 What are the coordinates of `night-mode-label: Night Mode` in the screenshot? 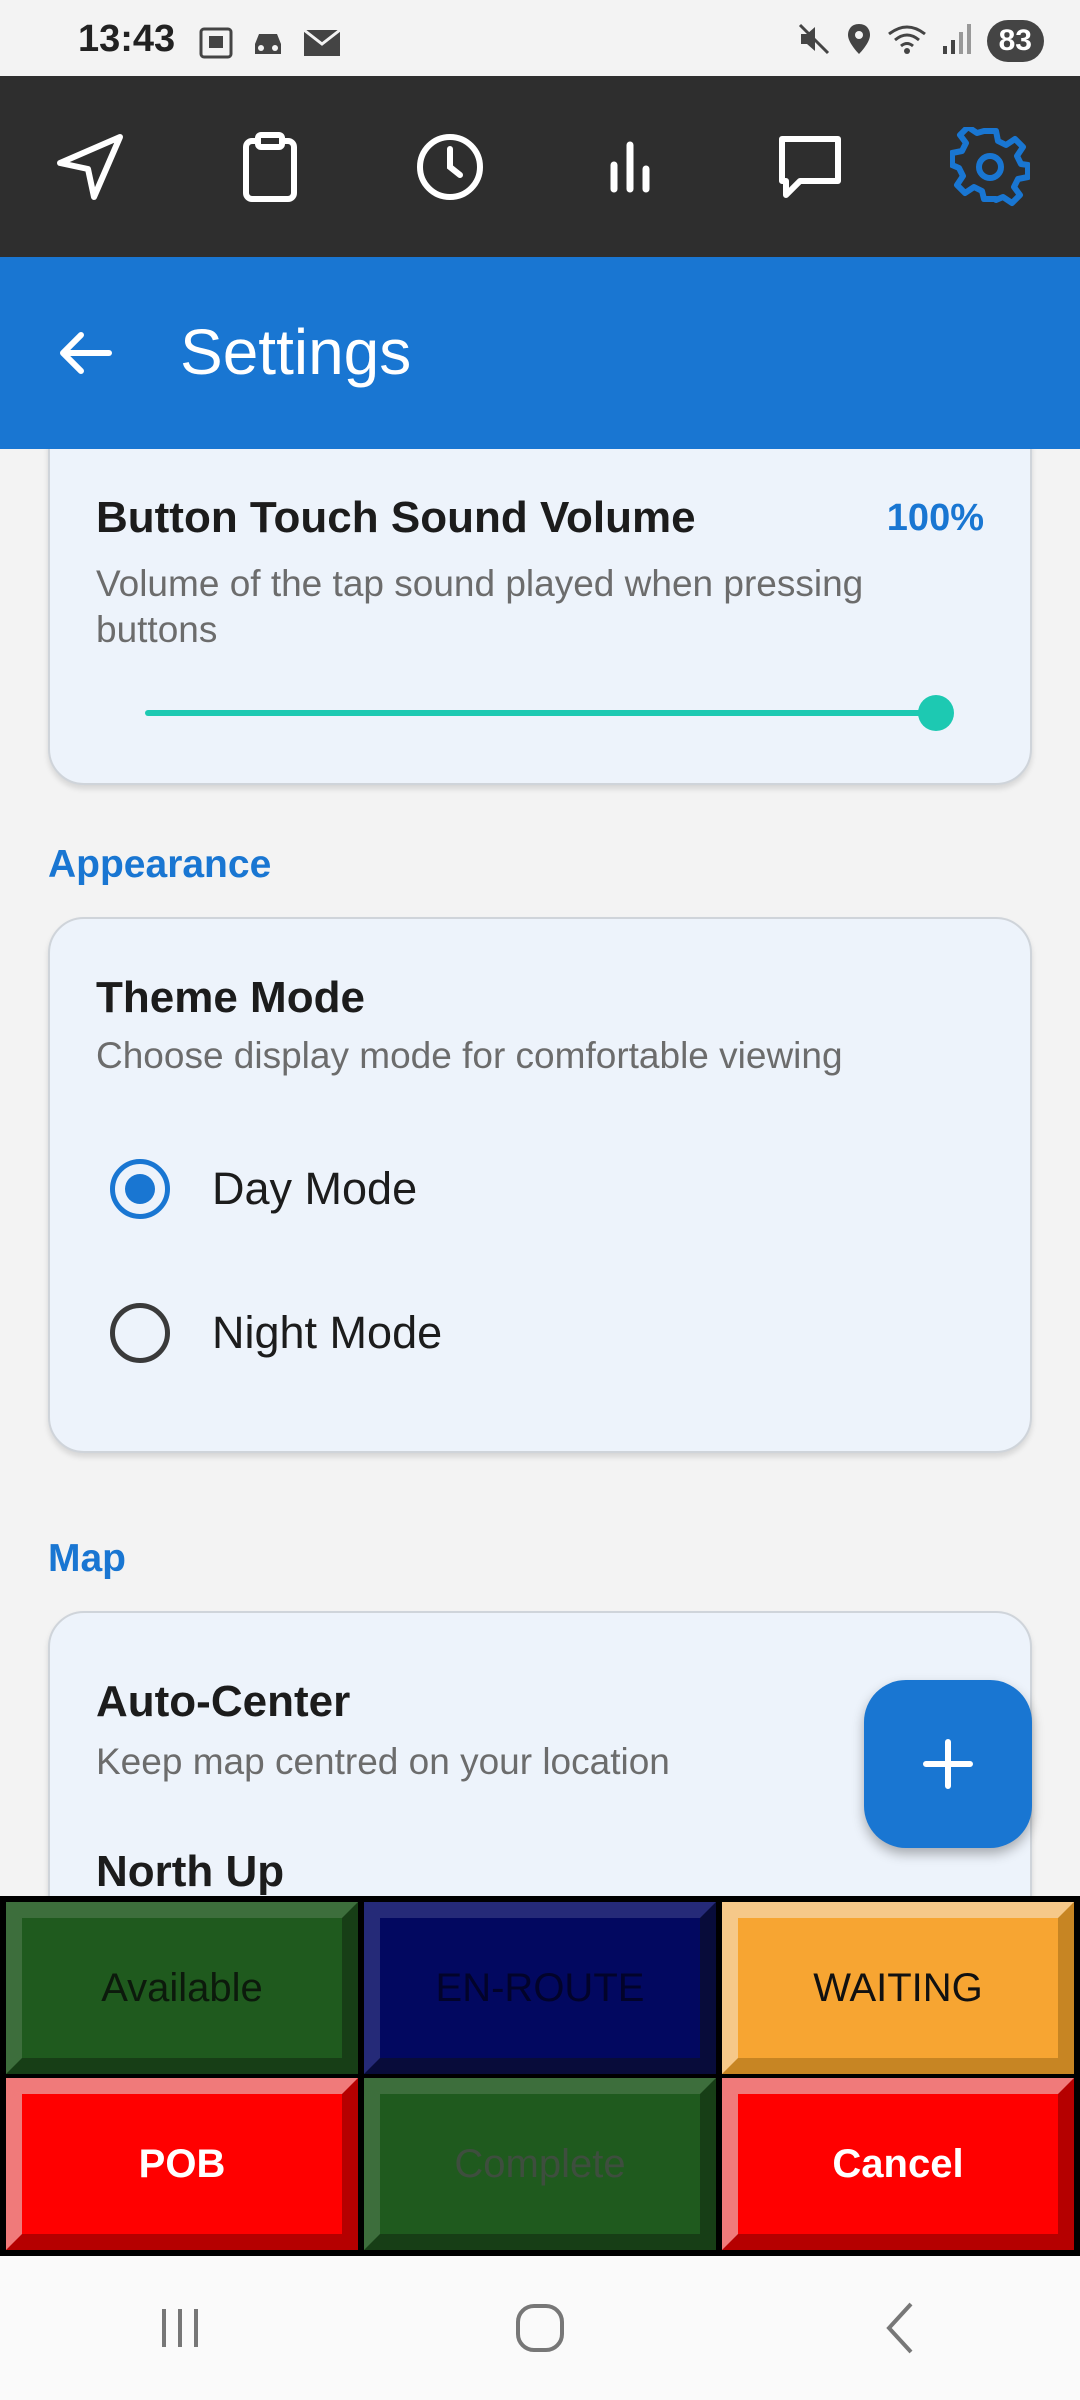 It's located at (327, 1332).